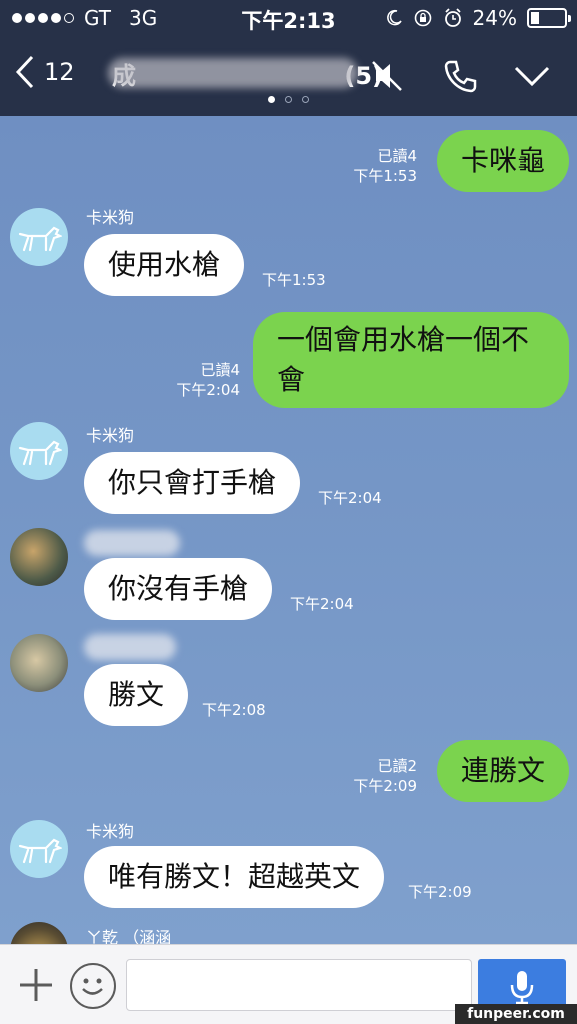 The image size is (577, 1024). I want to click on chevron-down-icon, so click(532, 76).